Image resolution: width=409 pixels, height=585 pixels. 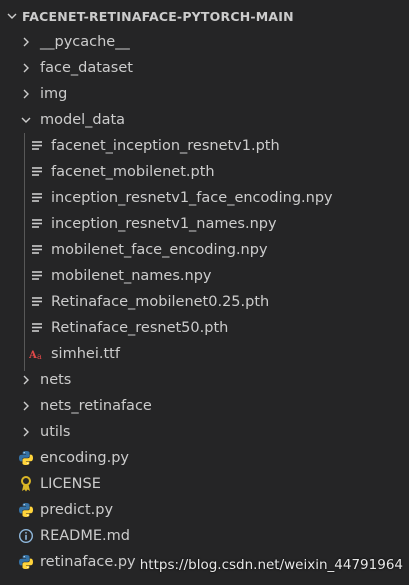 What do you see at coordinates (165, 146) in the screenshot?
I see `file-label: facenet_inception_resnetv1.pth` at bounding box center [165, 146].